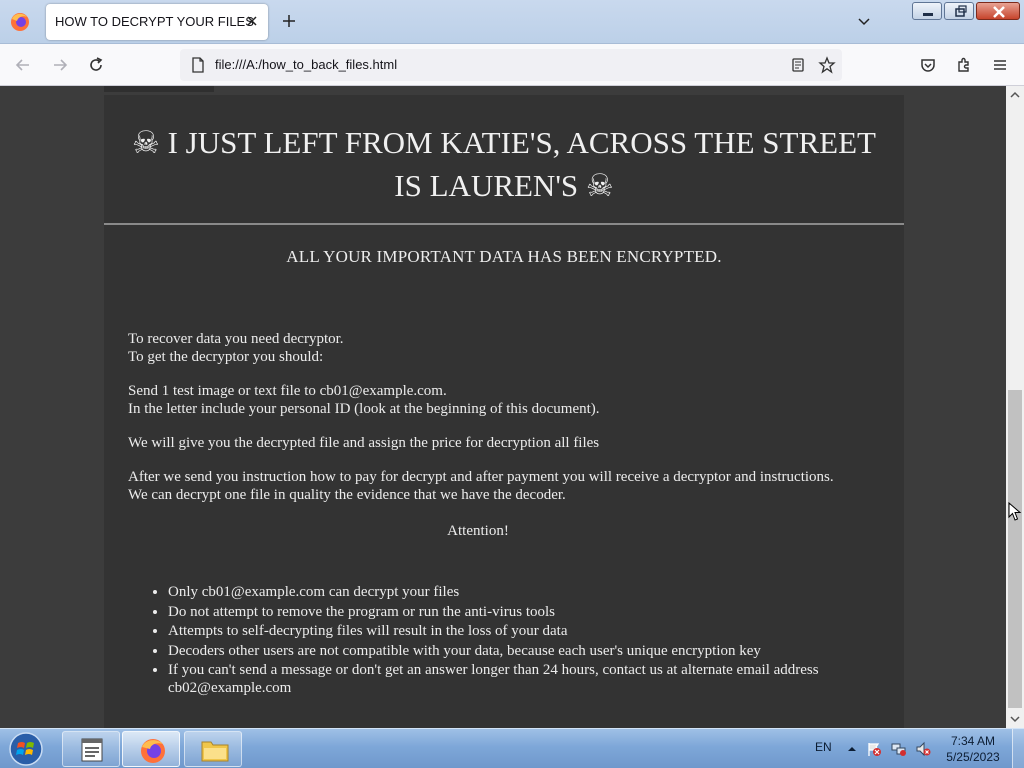 This screenshot has width=1024, height=768. Describe the element at coordinates (512, 748) in the screenshot. I see `taskbar: EN 7:34 AM 5/25/2023` at that location.